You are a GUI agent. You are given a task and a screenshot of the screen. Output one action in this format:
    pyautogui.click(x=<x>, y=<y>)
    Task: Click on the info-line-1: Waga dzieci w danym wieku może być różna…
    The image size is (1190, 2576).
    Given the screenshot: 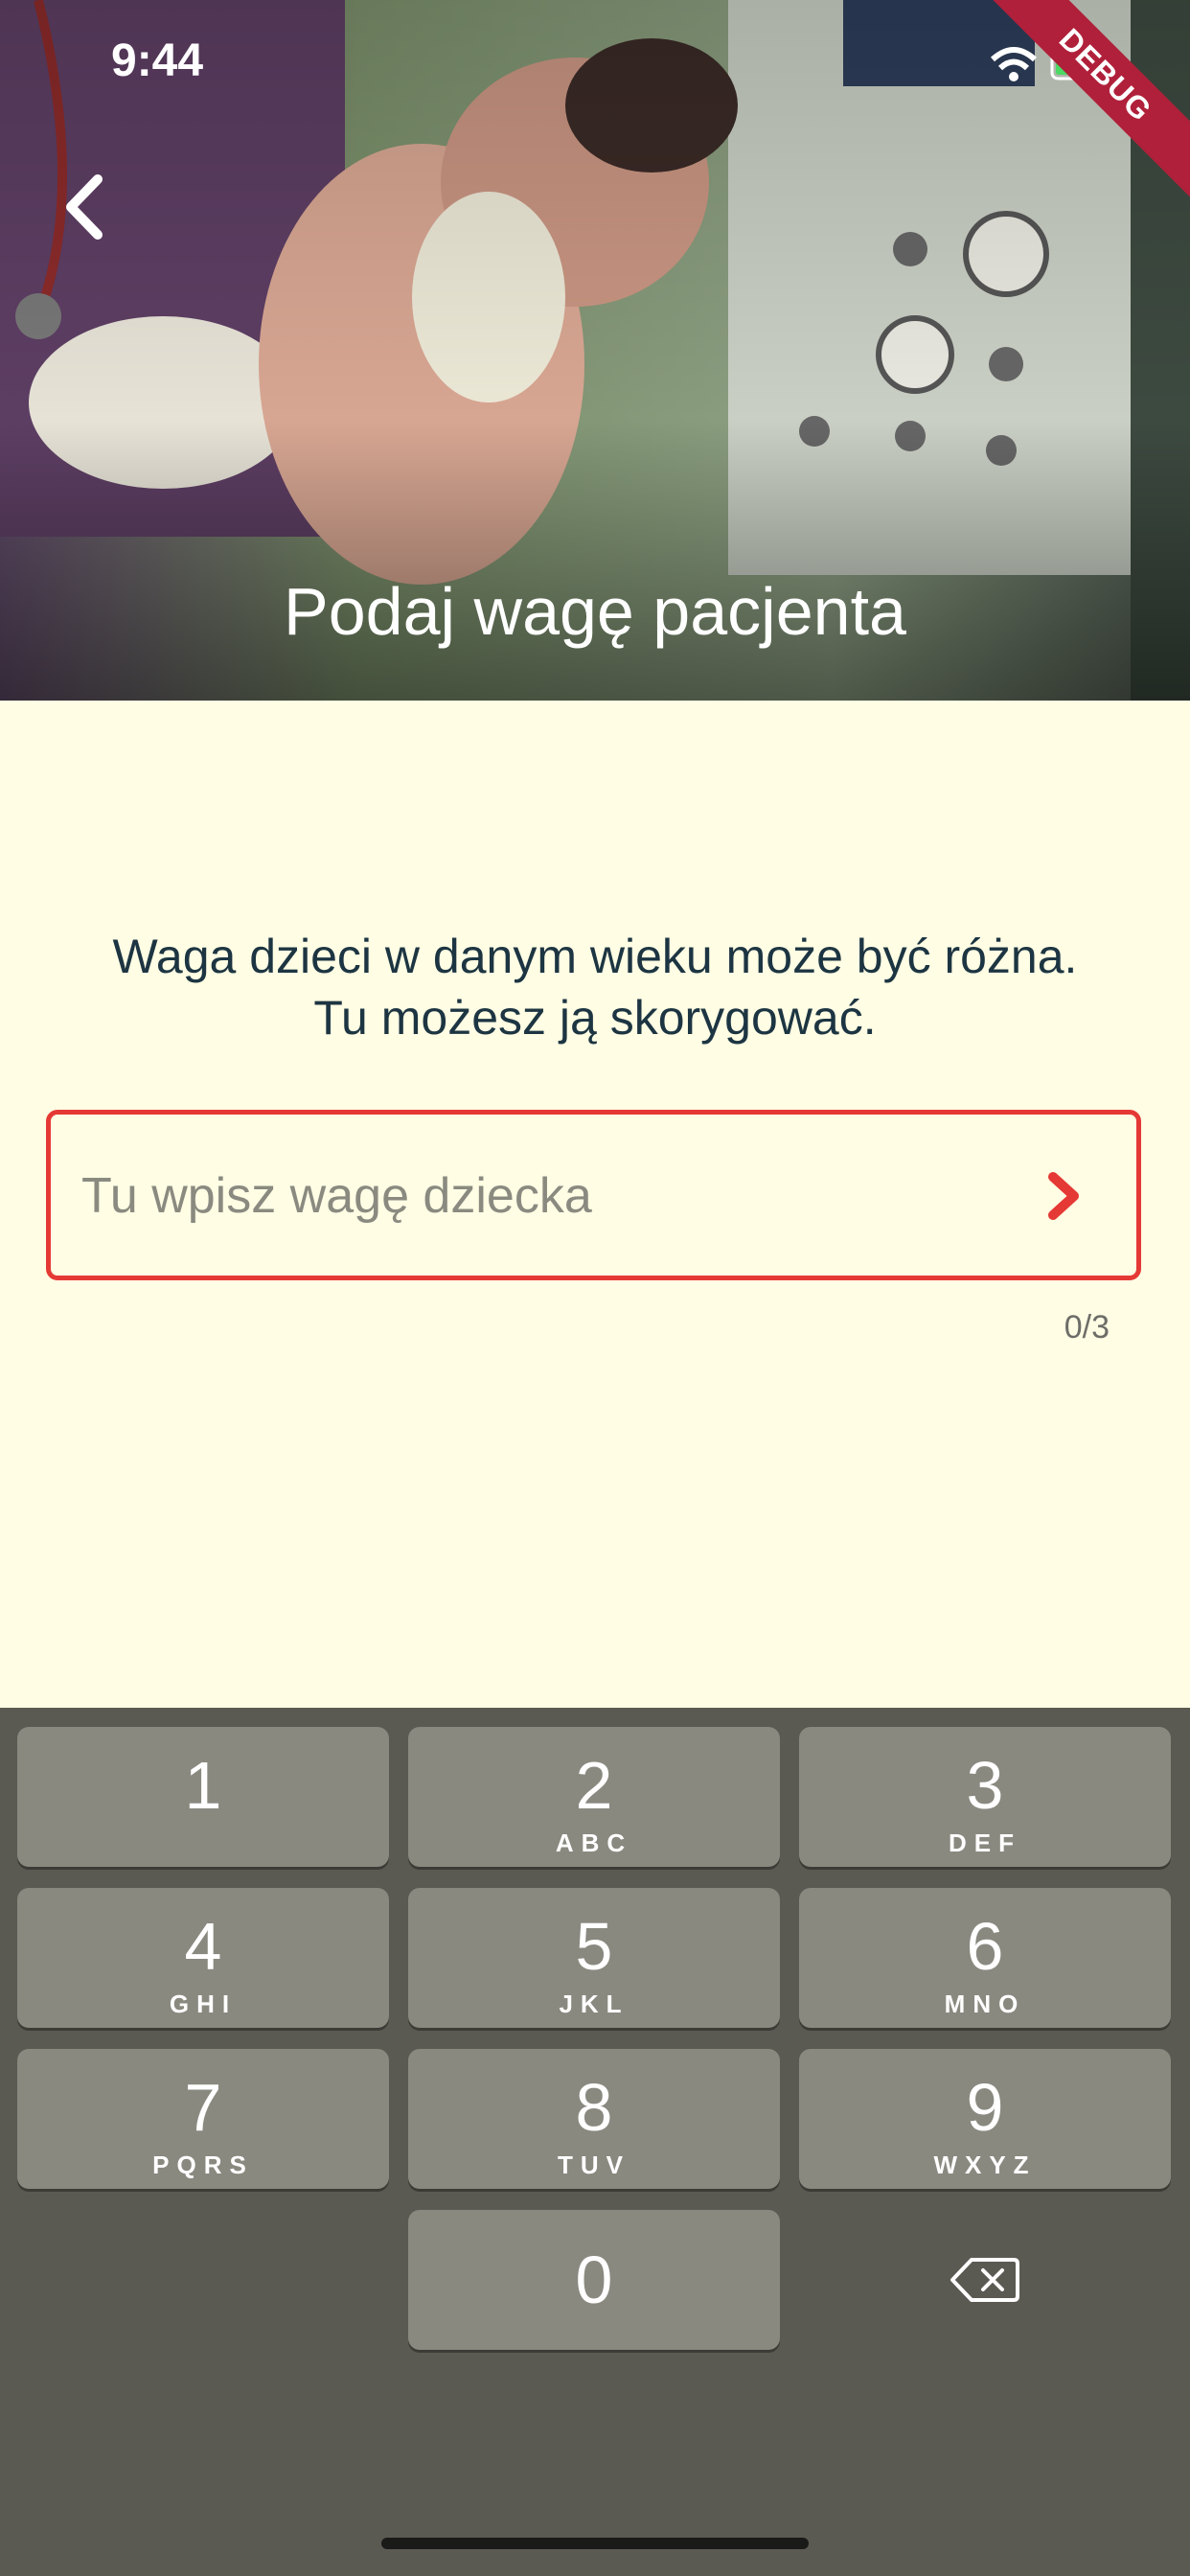 What is the action you would take?
    pyautogui.click(x=595, y=956)
    